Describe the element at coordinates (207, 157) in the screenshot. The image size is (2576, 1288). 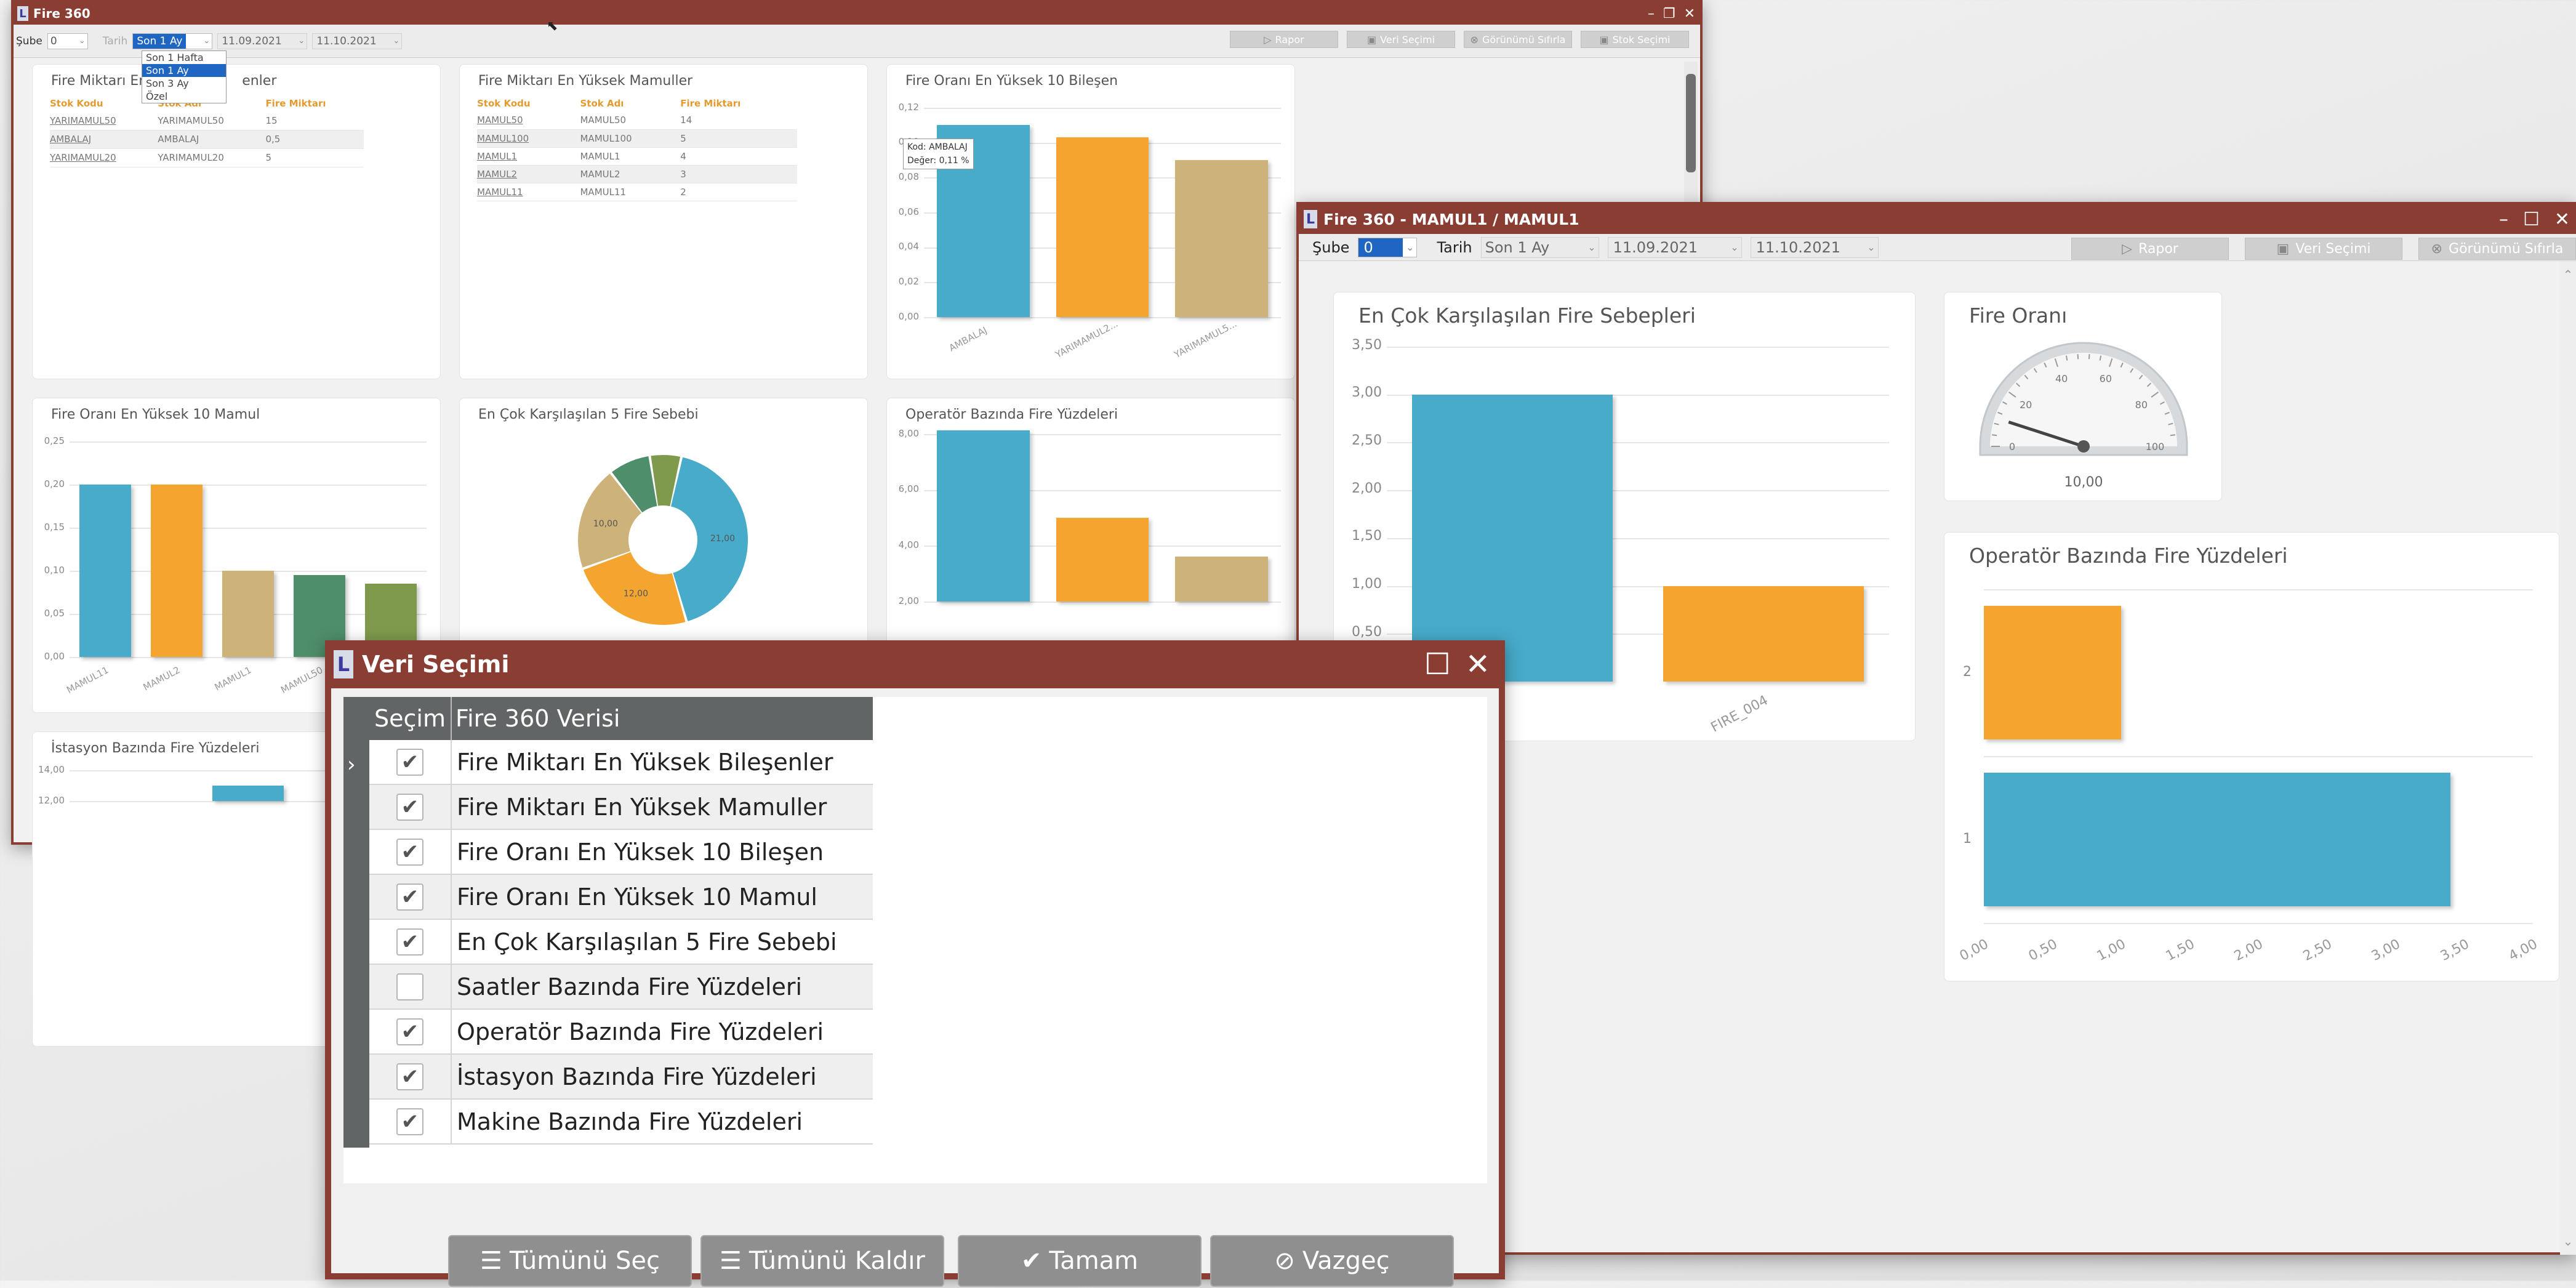
I see `table-row: YARIMAMUL20 YARIMAMUL20 5` at that location.